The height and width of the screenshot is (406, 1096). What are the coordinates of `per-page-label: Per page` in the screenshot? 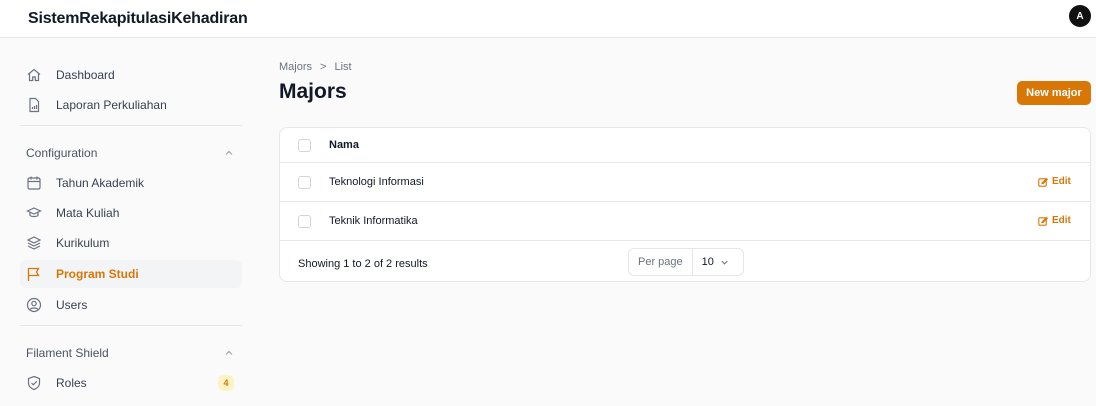 It's located at (661, 262).